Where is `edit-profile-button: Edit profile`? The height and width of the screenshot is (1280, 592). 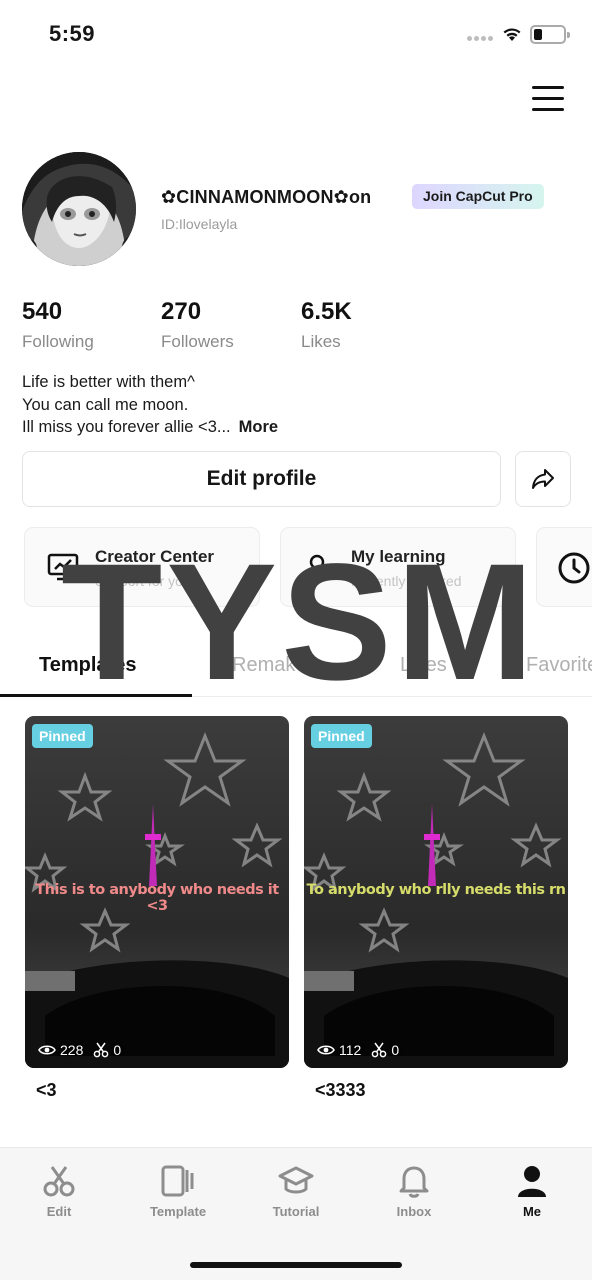 edit-profile-button: Edit profile is located at coordinates (261, 479).